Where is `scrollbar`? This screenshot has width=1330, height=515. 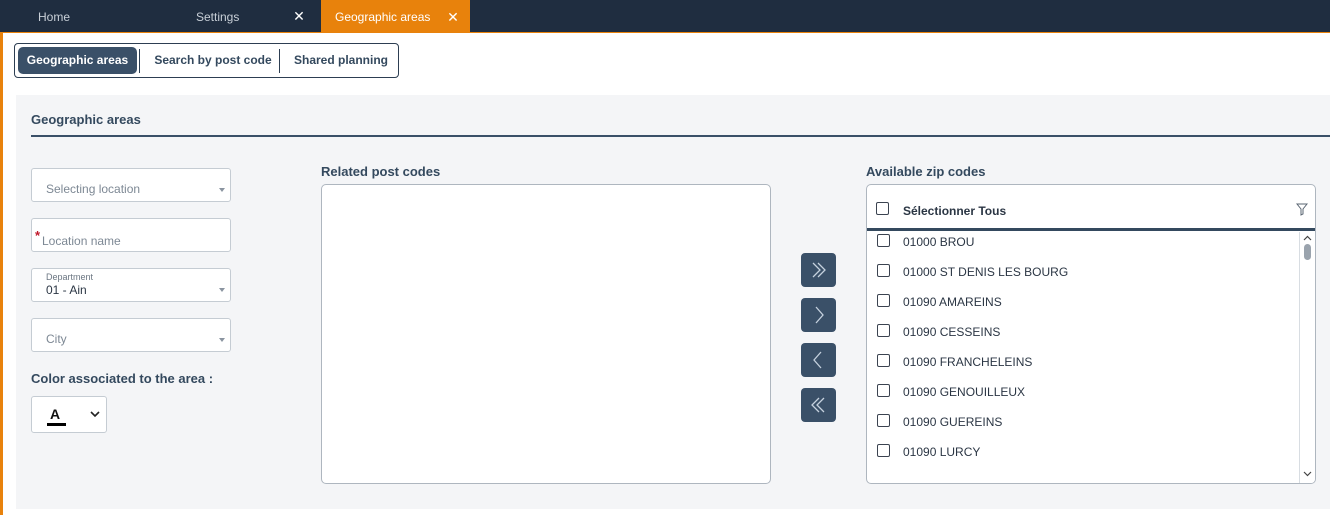
scrollbar is located at coordinates (1307, 357).